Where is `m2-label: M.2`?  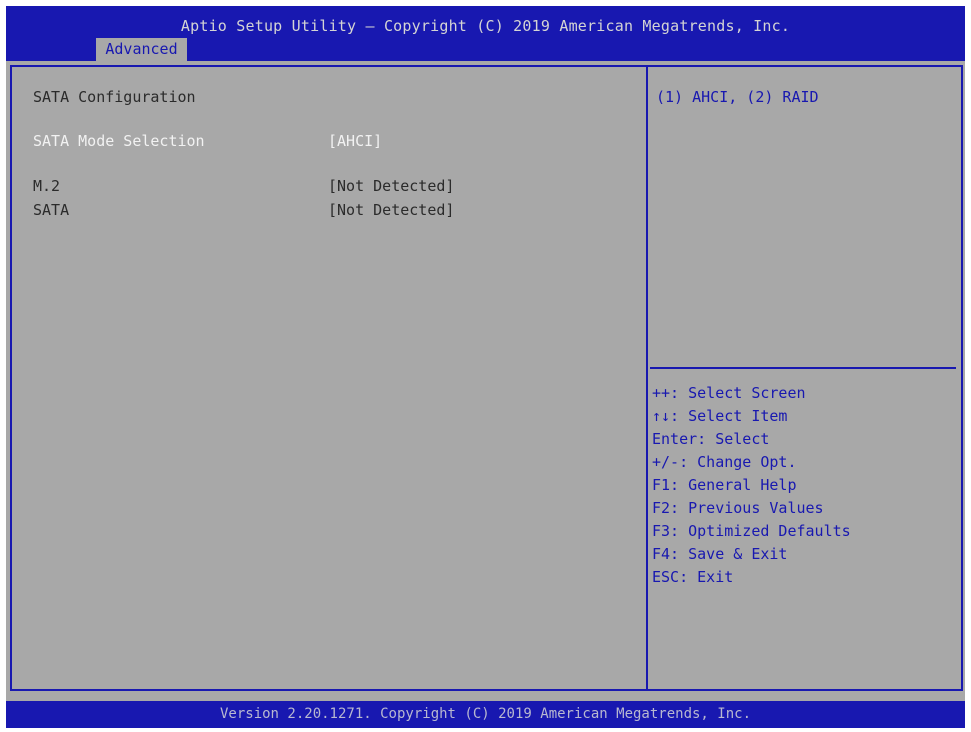
m2-label: M.2 is located at coordinates (47, 186).